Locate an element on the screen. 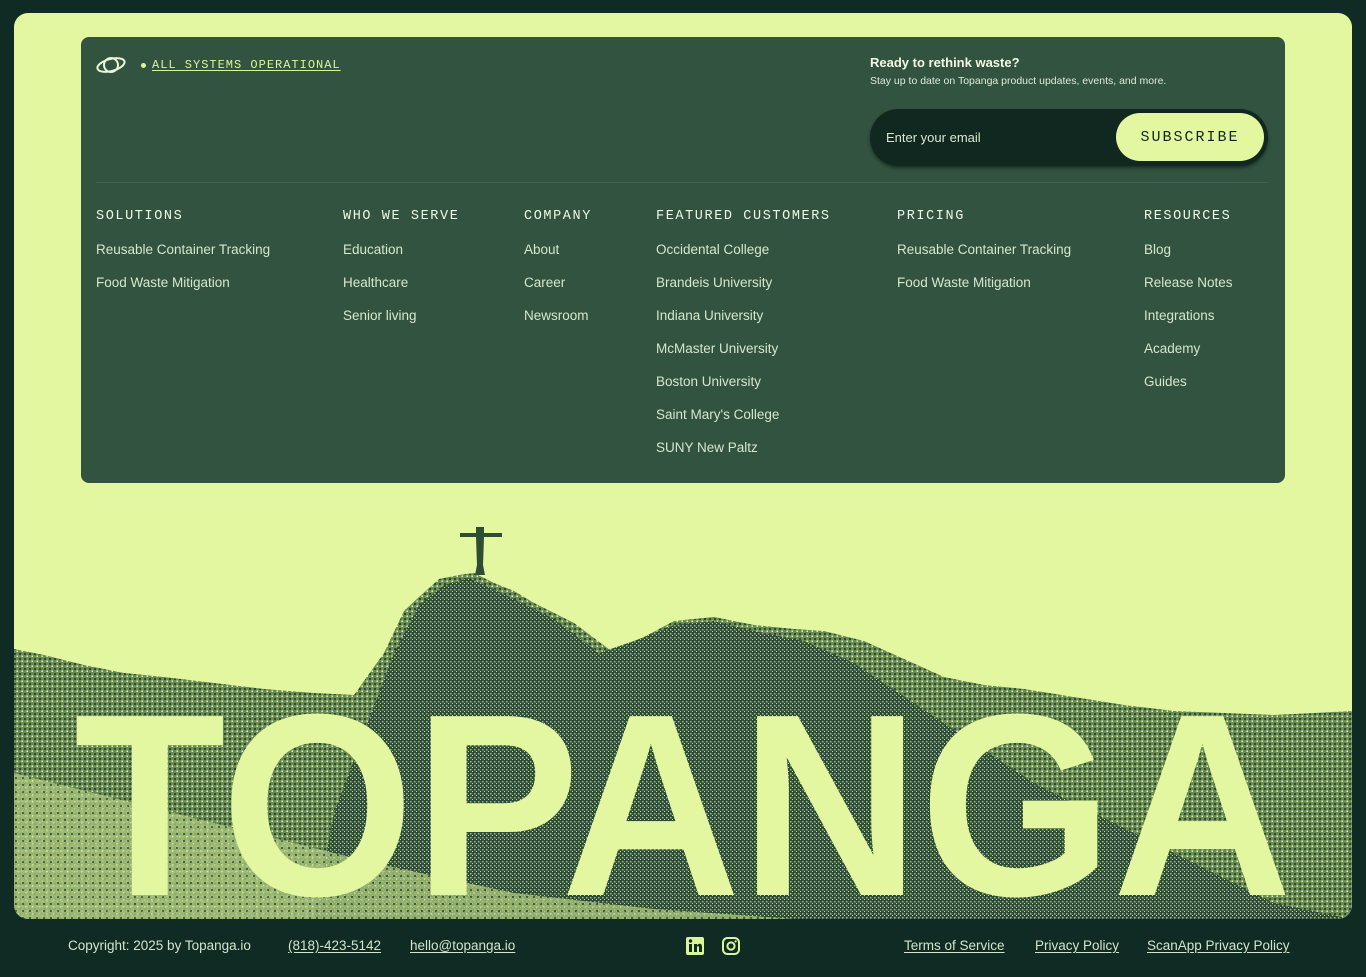 The image size is (1366, 977). privacy-link: Privacy Policy is located at coordinates (1077, 945).